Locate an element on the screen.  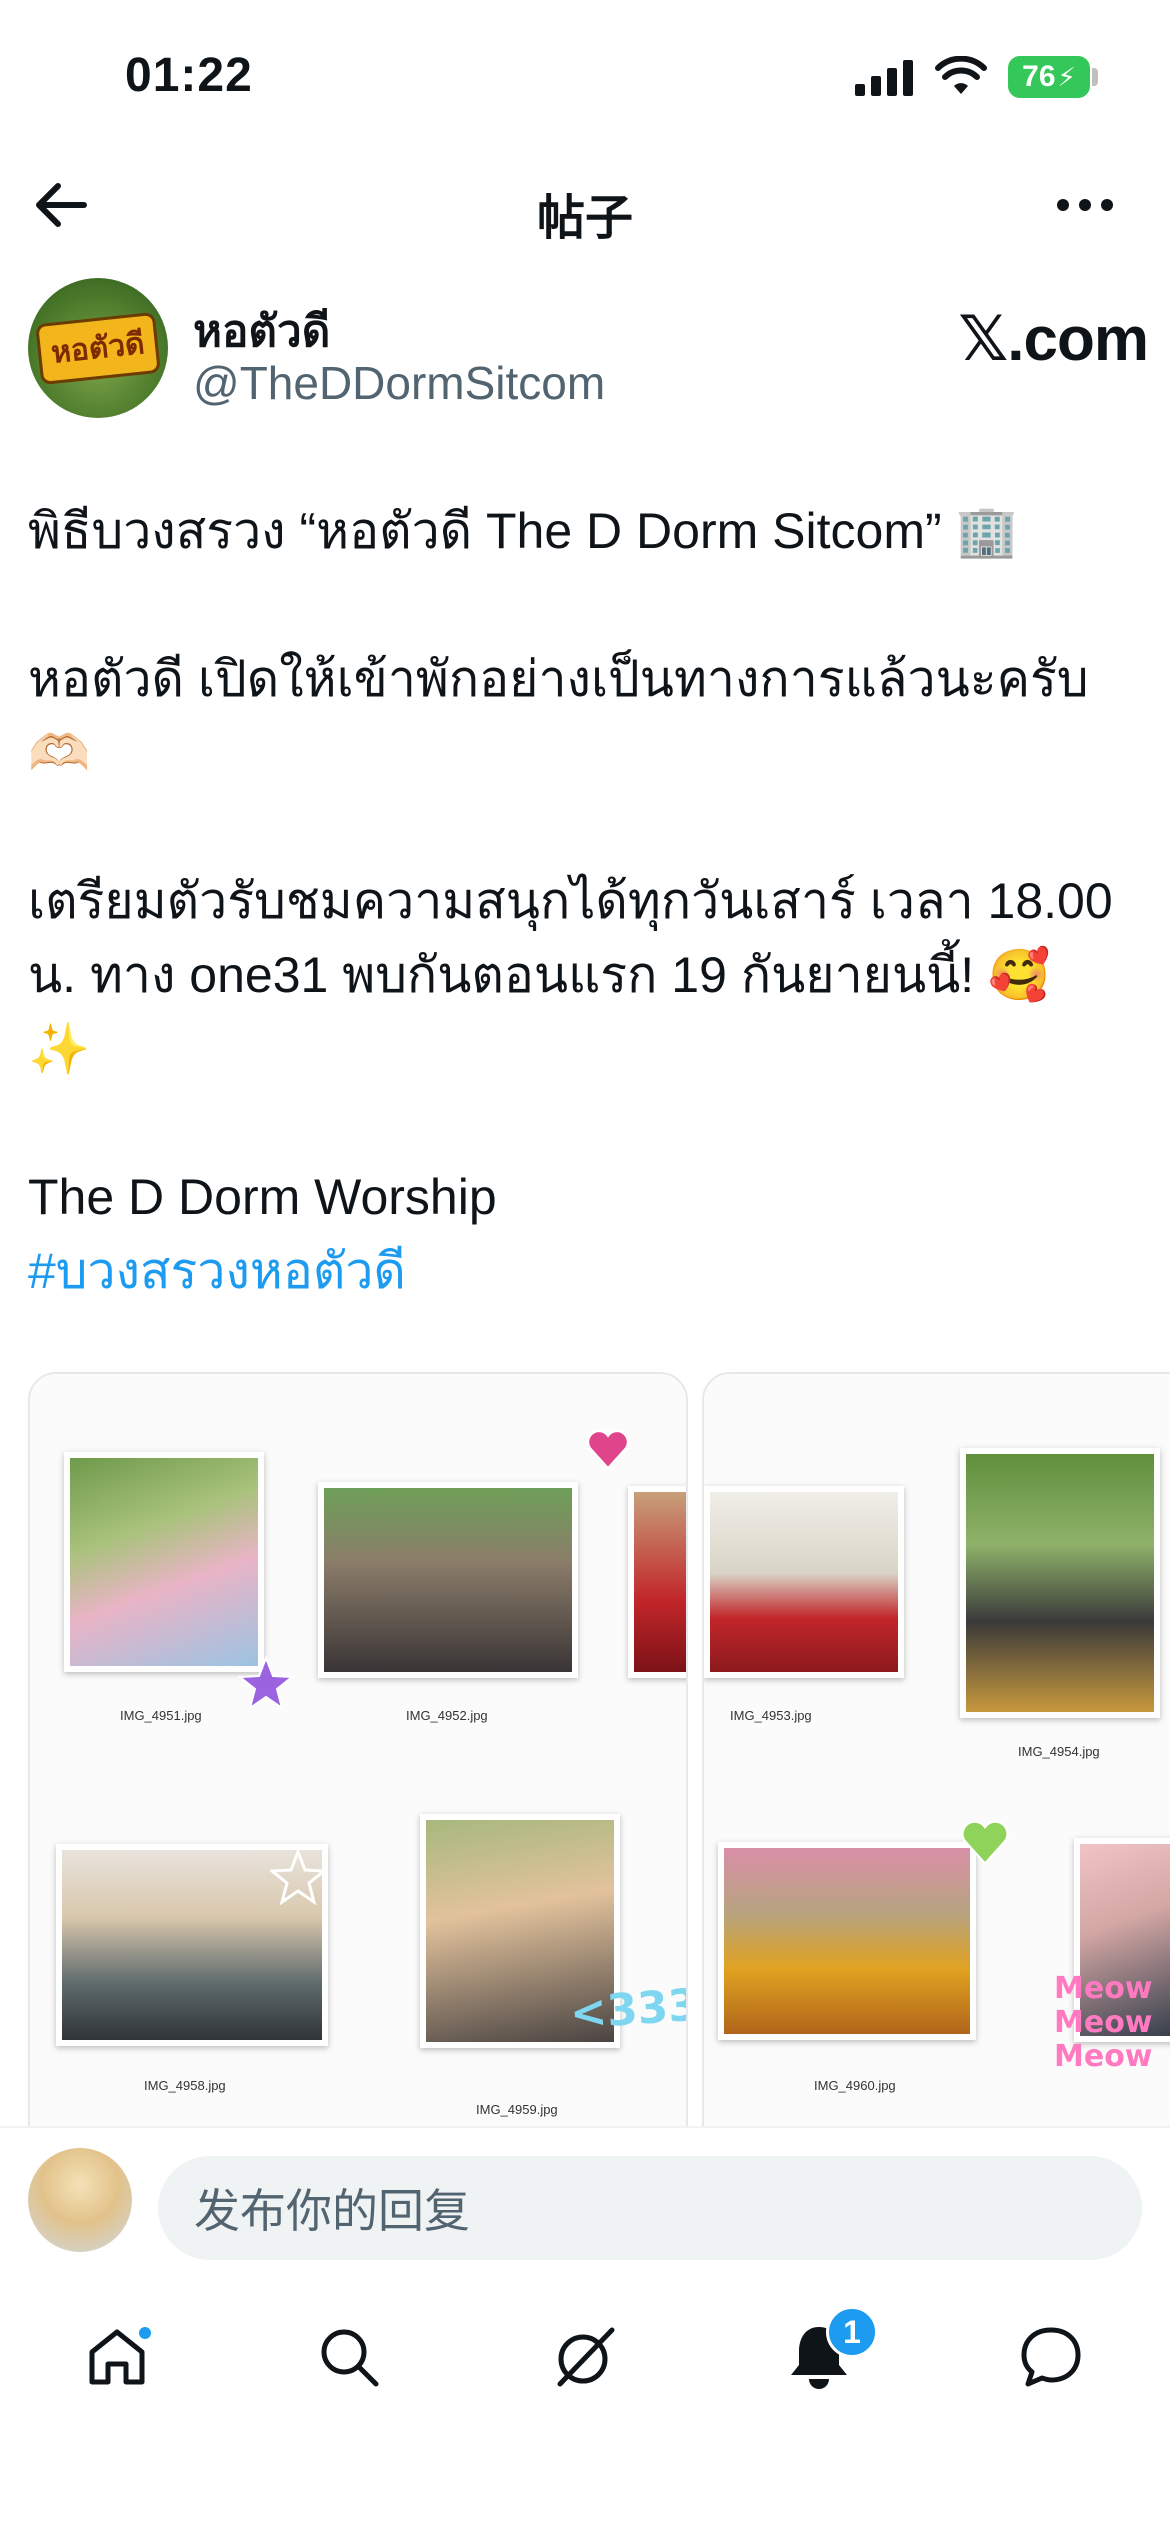
post-author: หอตัวดี หอตัวดี @TheDDormSitcom 𝕏.com is located at coordinates (588, 350).